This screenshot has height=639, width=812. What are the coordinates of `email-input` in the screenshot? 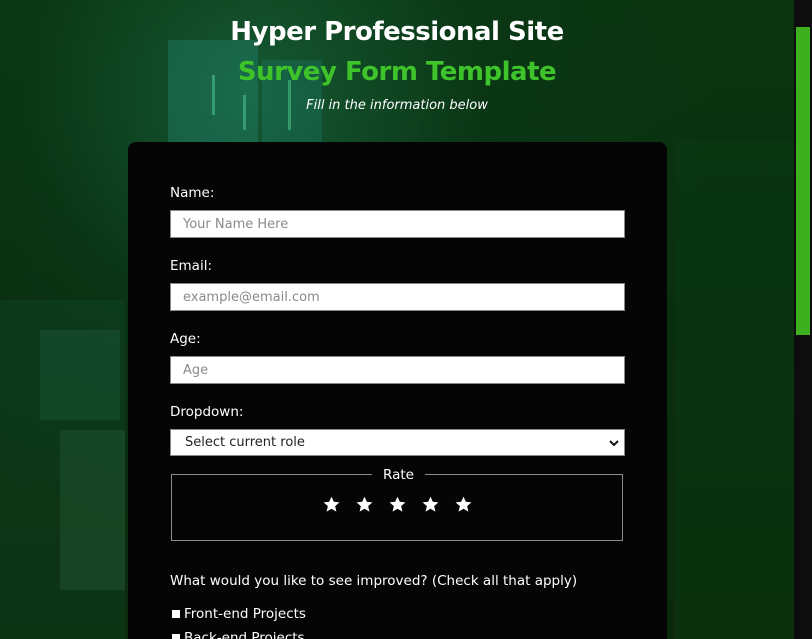 It's located at (397, 297).